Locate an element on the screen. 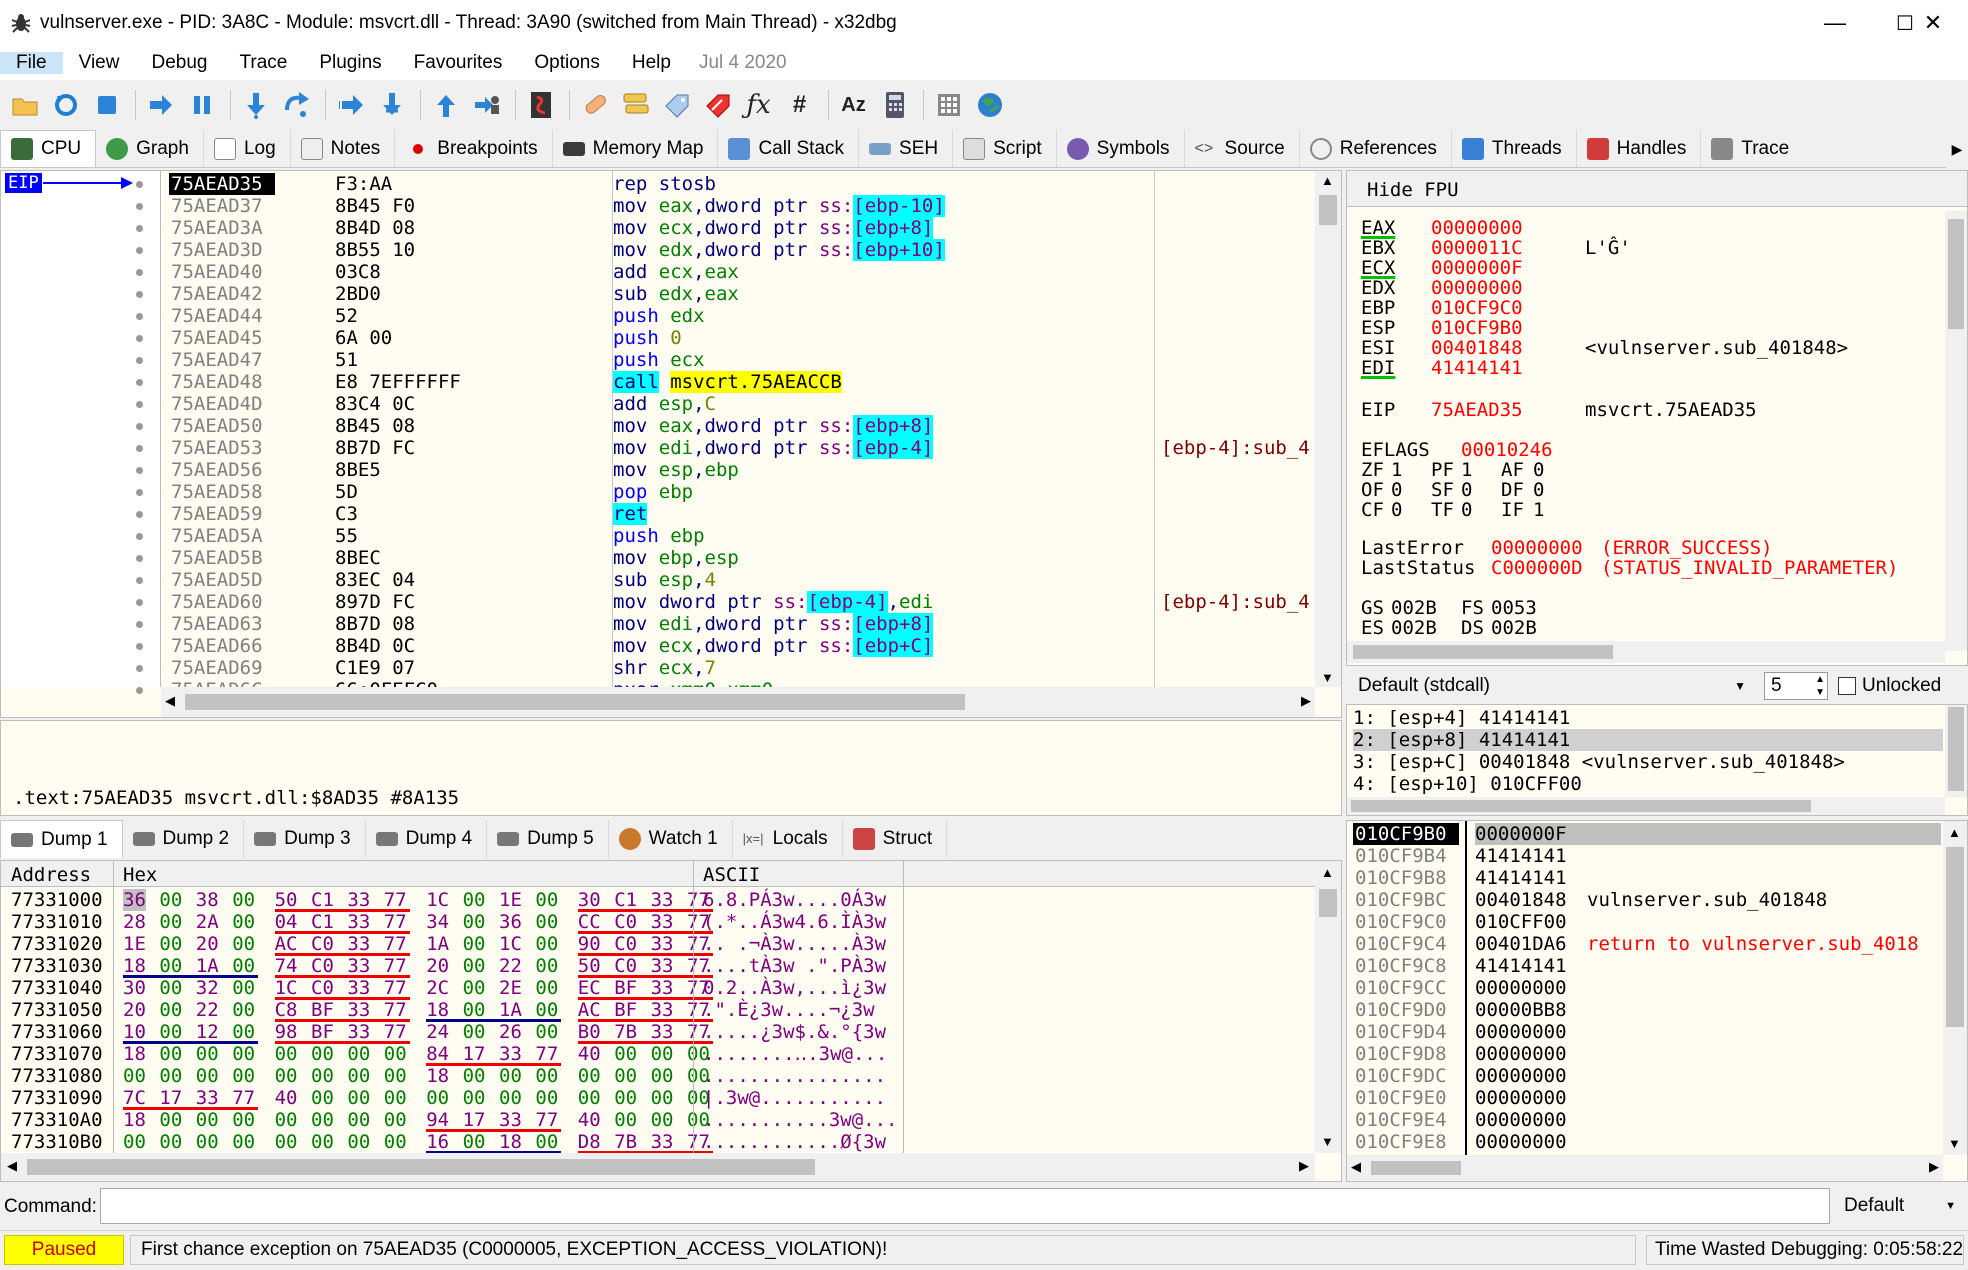  instruction-address: 75AEAD50 is located at coordinates (222, 426).